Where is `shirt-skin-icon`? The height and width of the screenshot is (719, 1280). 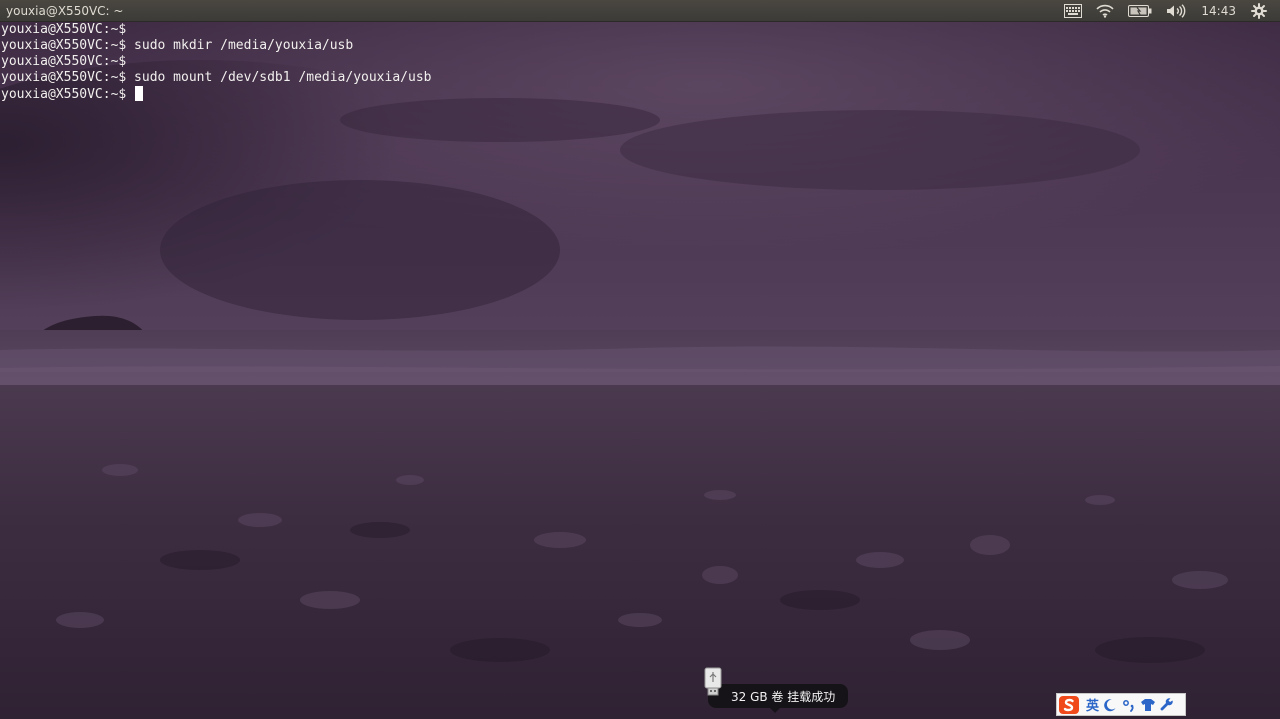 shirt-skin-icon is located at coordinates (1148, 705).